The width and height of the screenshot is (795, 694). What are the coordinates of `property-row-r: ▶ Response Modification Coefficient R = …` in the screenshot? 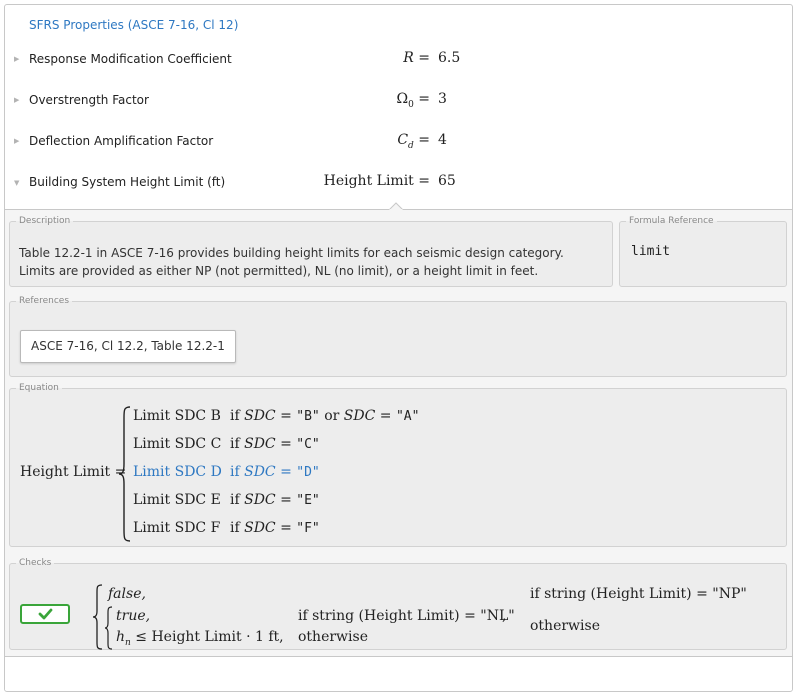 It's located at (398, 71).